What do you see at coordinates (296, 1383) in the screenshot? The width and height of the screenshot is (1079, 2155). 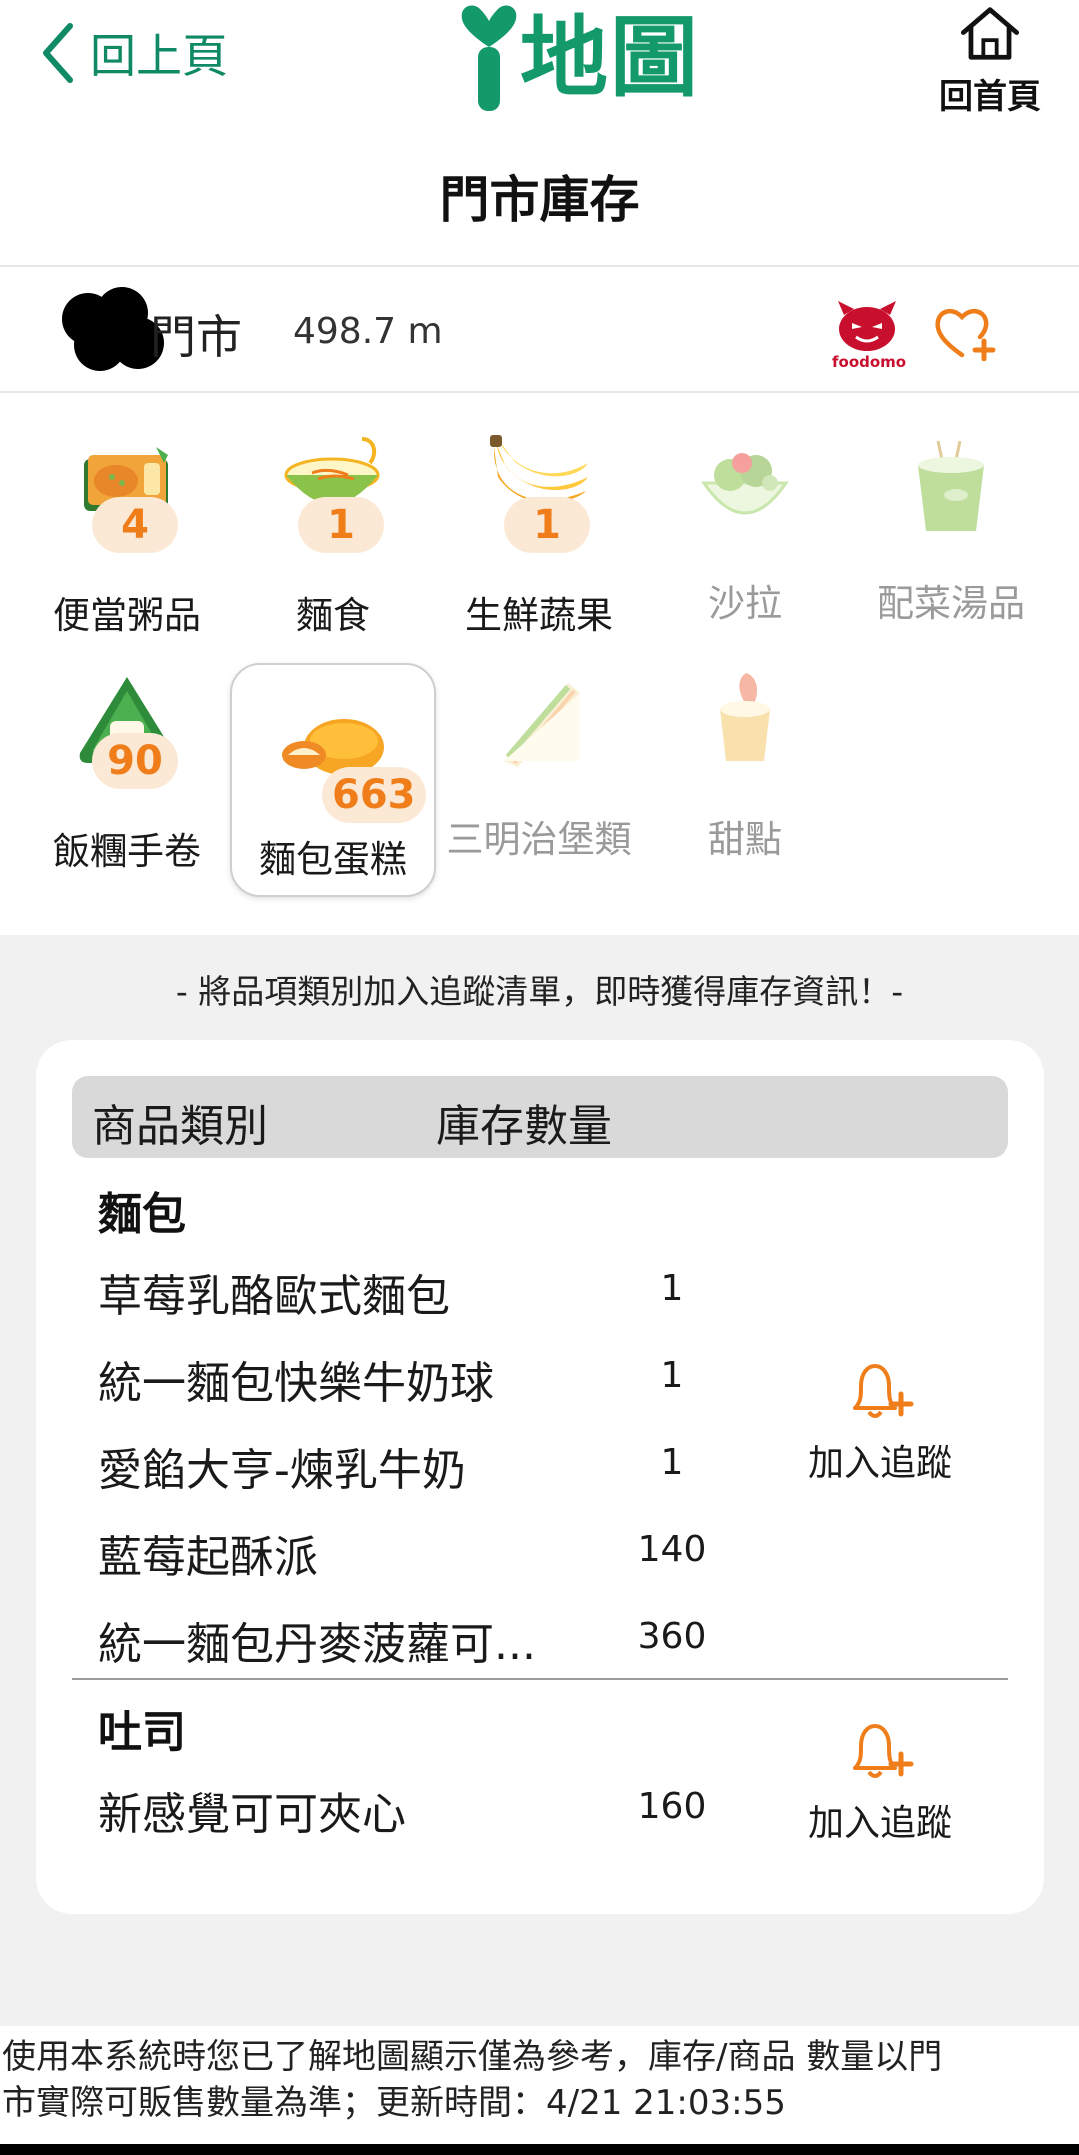 I see `item-name: 統一麵包快樂牛奶球` at bounding box center [296, 1383].